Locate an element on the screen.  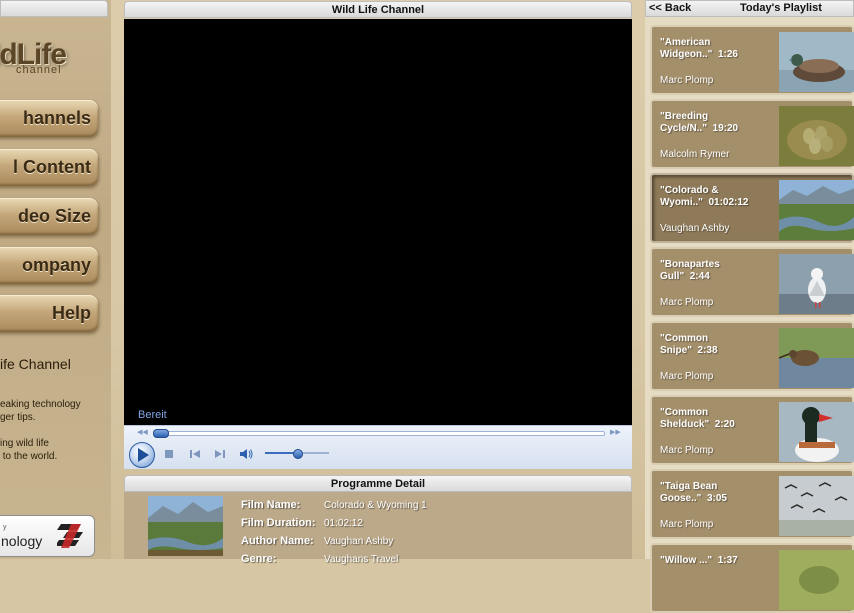
badge-big-text: nology is located at coordinates (22, 541).